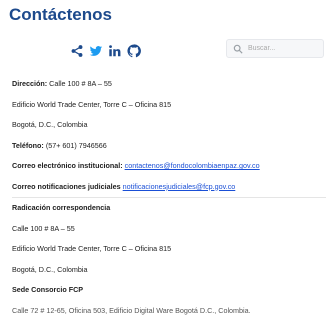  Describe the element at coordinates (169, 270) in the screenshot. I see `radicacion-ciudad: Bogotá, D.C., Colombia` at that location.